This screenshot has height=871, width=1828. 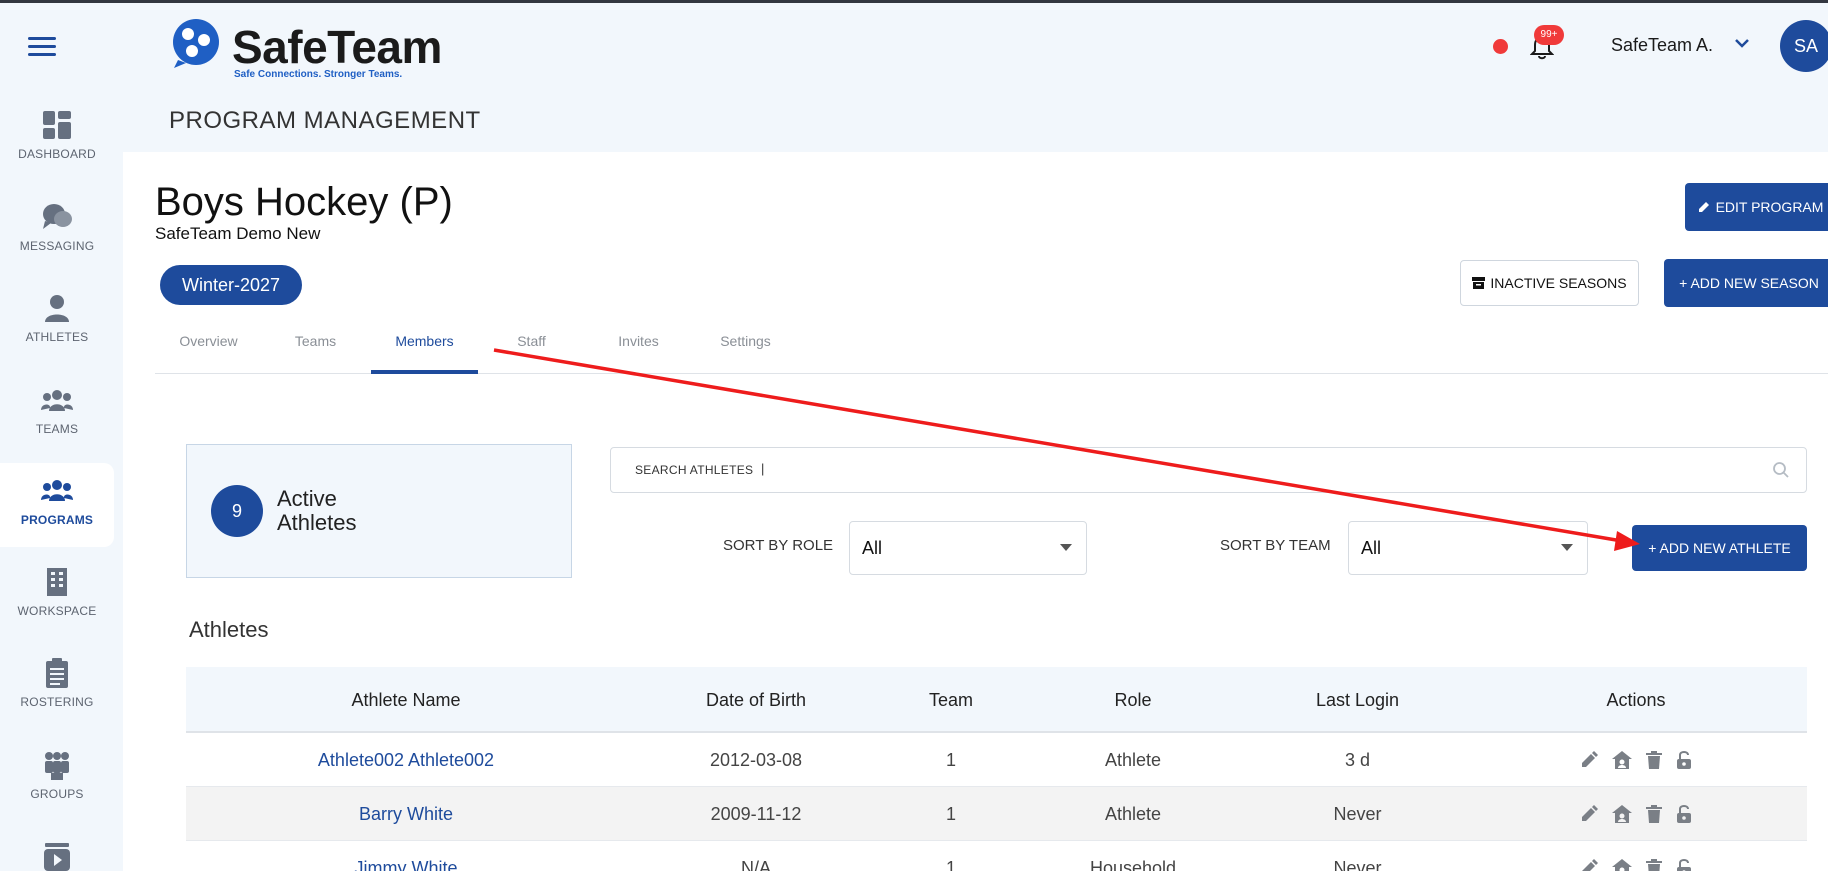 I want to click on row-actions, so click(x=1636, y=856).